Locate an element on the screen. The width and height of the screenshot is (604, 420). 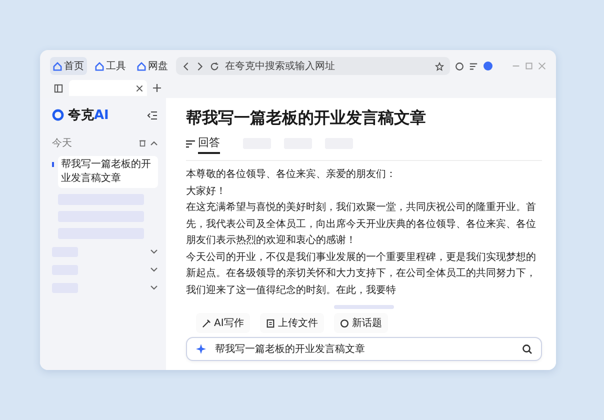
history-item: 帮我写一篇老板的开业发言稿文章 is located at coordinates (108, 172).